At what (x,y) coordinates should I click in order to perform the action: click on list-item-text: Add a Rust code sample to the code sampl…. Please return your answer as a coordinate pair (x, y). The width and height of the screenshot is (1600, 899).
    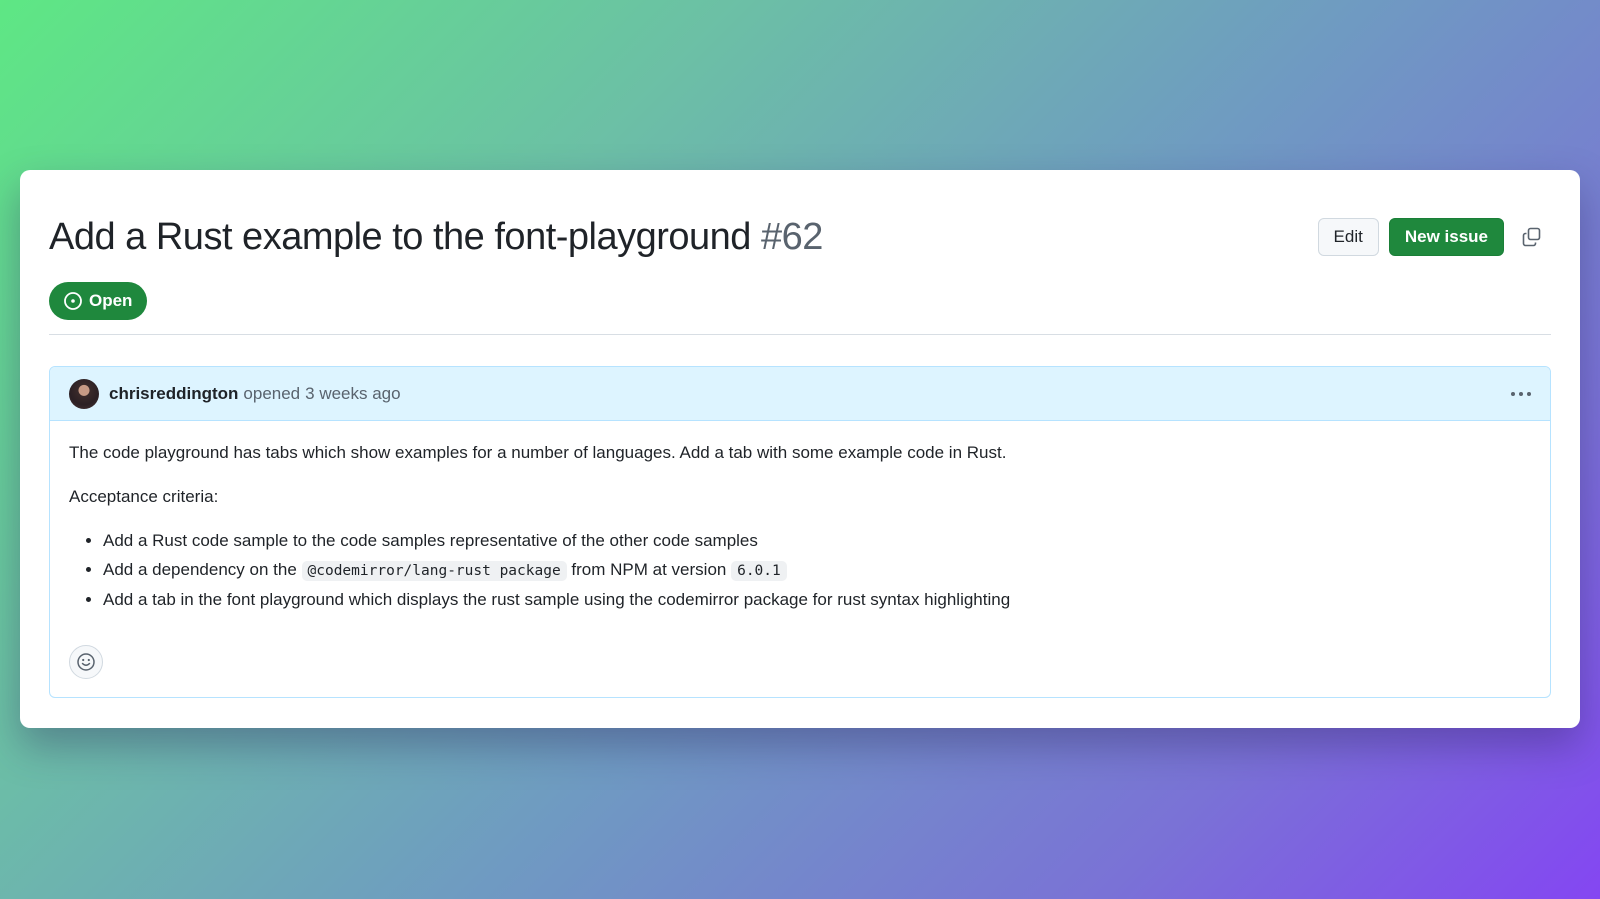
    Looking at the image, I should click on (430, 540).